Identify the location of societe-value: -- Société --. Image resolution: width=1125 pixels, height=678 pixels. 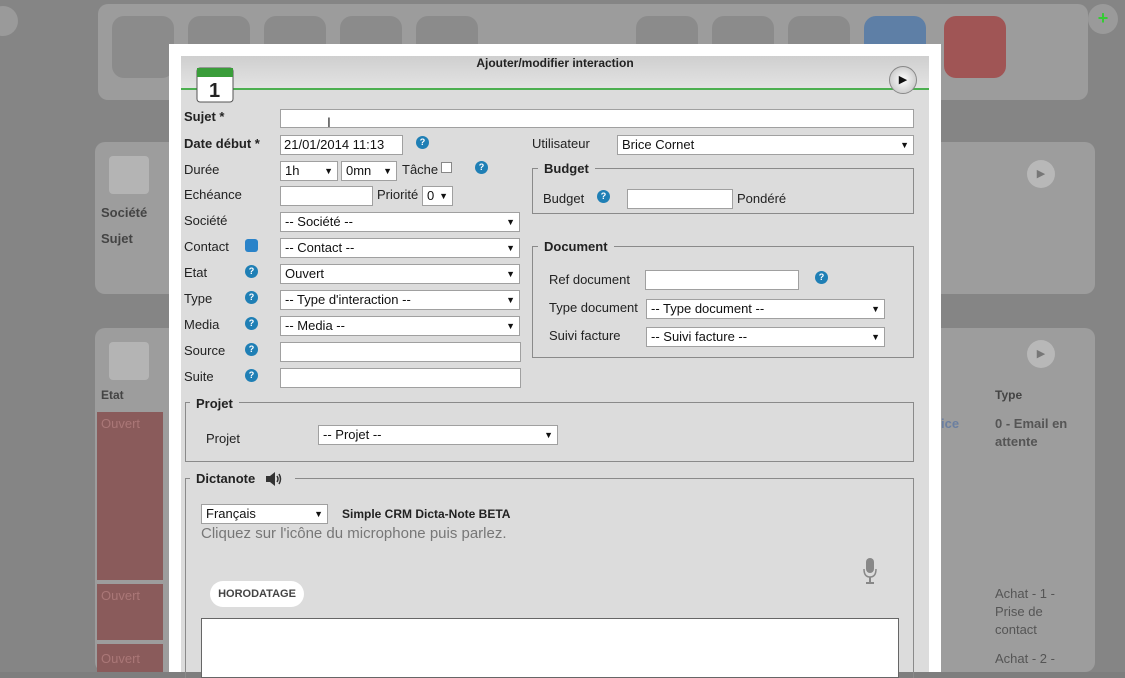
(319, 221).